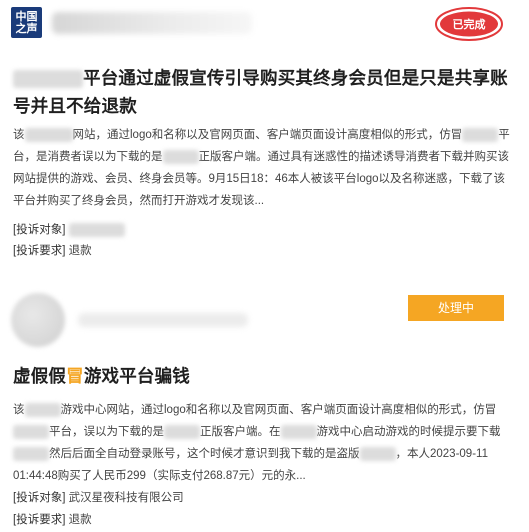 This screenshot has height=532, width=529. What do you see at coordinates (38, 320) in the screenshot?
I see `avatar` at bounding box center [38, 320].